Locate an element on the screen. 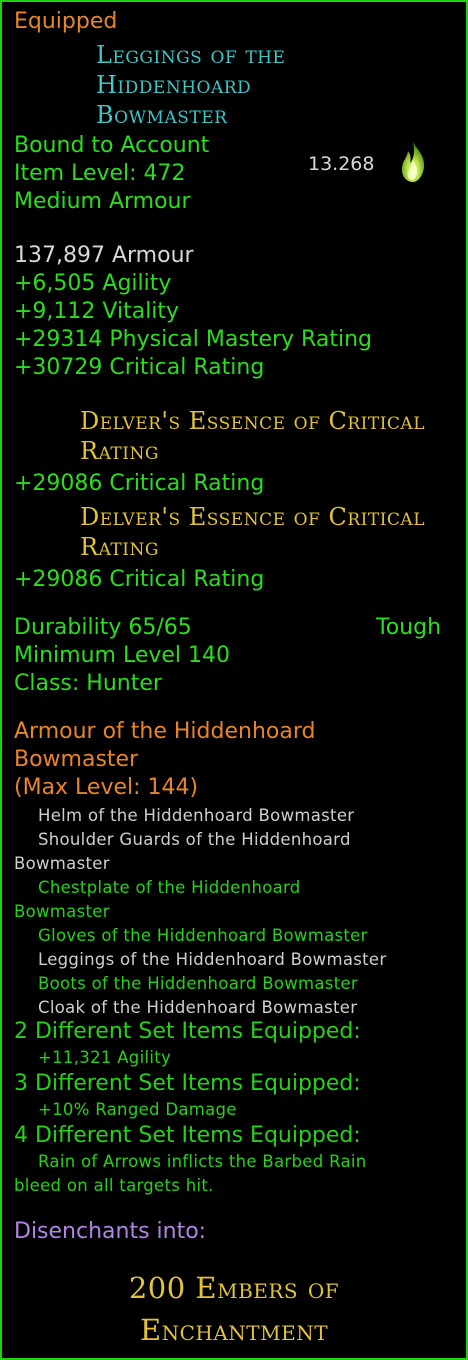 This screenshot has width=468, height=1360. item-name-line-1: Leggings of the is located at coordinates (191, 55).